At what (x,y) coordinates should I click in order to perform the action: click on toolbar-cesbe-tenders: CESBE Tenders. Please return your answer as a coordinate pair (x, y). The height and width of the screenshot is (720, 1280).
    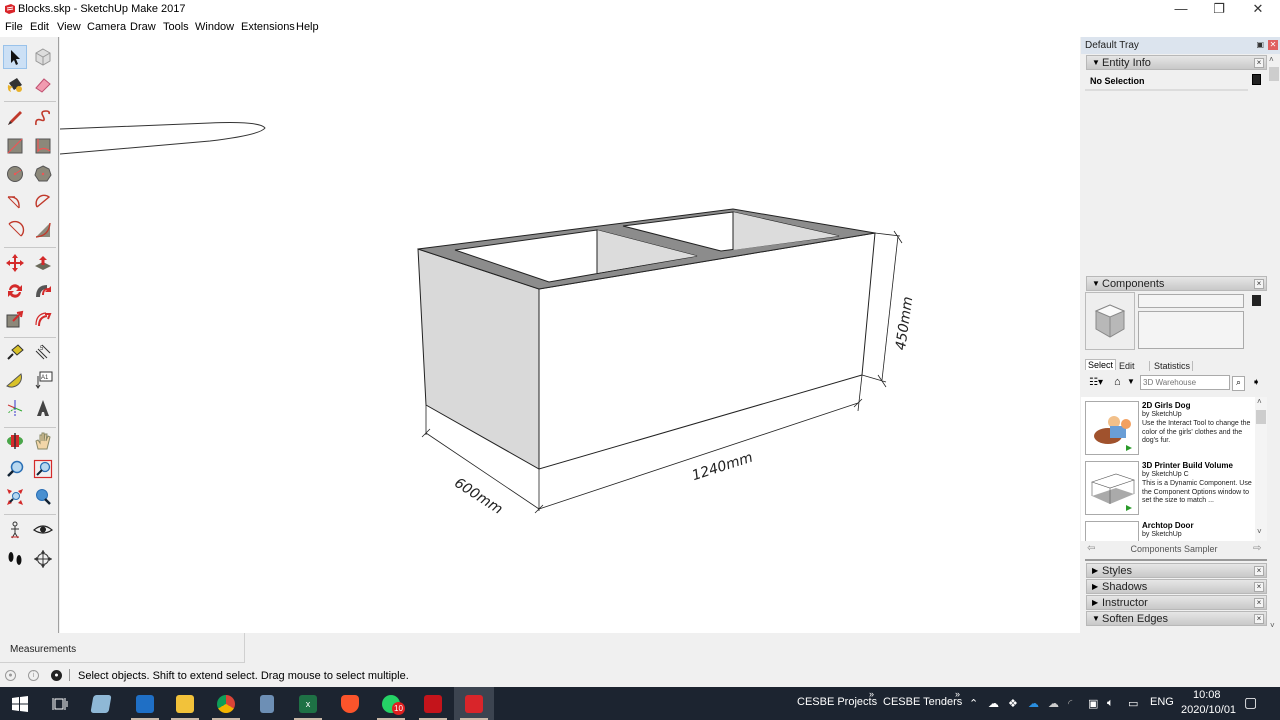
    Looking at the image, I should click on (922, 702).